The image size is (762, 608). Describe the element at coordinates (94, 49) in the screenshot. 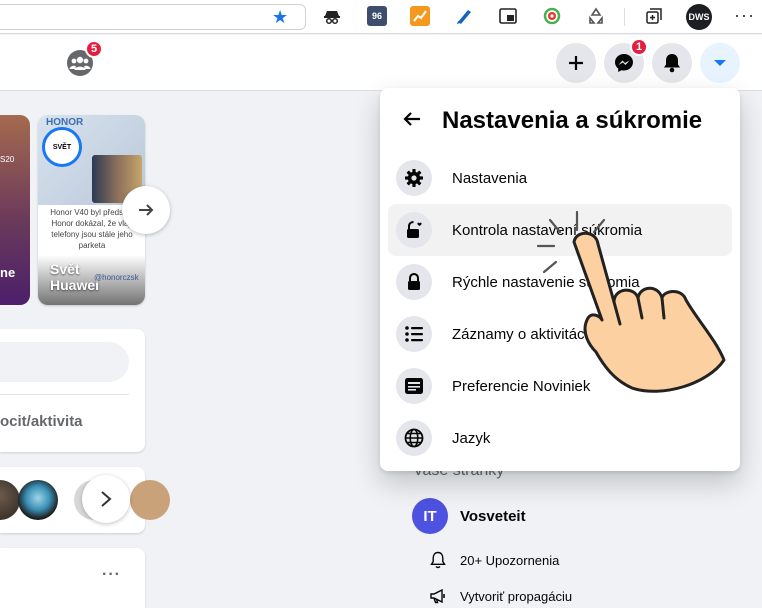

I see `groups-badge: 5` at that location.